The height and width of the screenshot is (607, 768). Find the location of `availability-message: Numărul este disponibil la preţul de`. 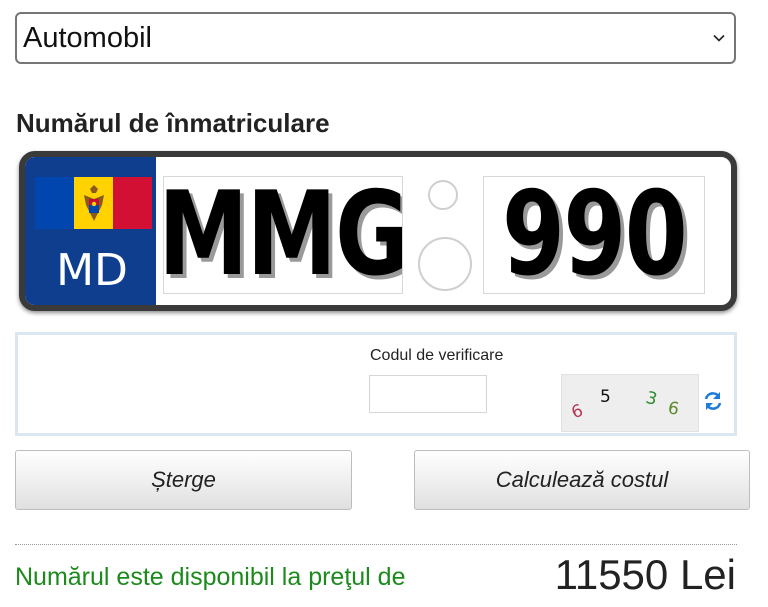

availability-message: Numărul este disponibil la preţul de is located at coordinates (210, 577).